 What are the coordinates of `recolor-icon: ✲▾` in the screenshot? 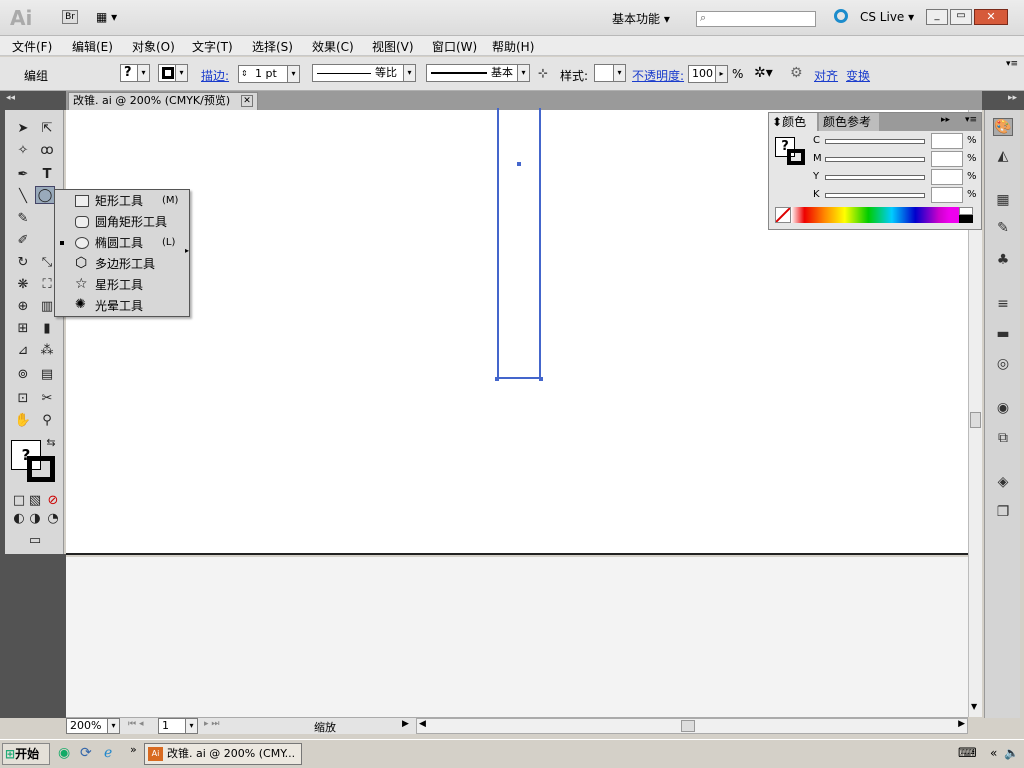 It's located at (763, 73).